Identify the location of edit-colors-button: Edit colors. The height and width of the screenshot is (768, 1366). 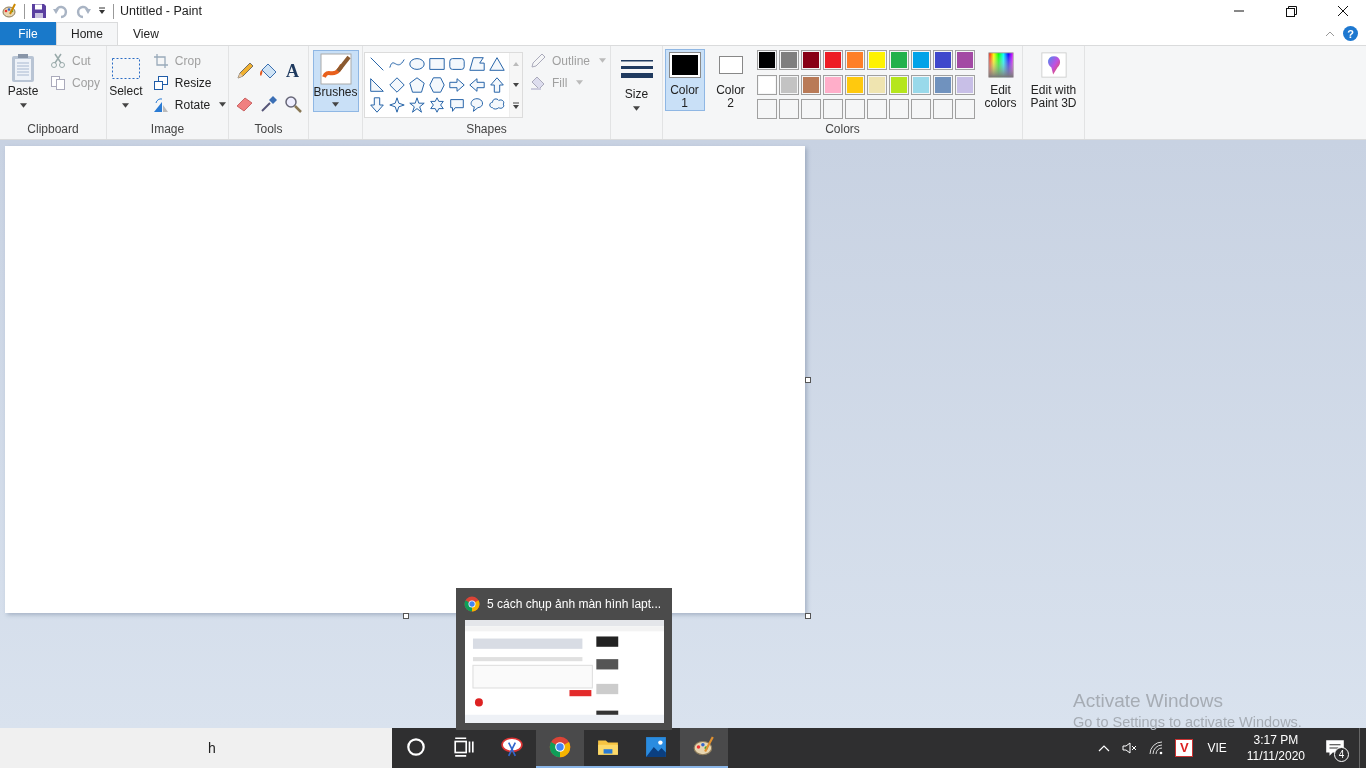
(1000, 80).